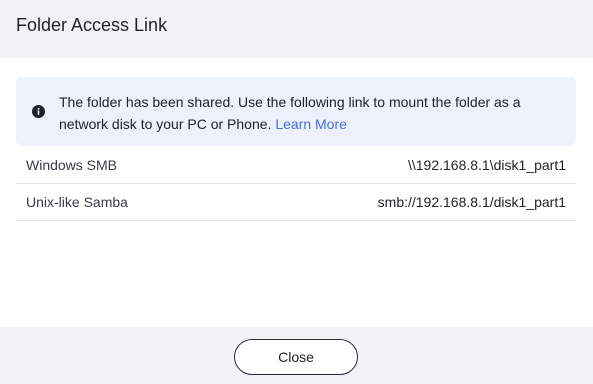 This screenshot has width=593, height=384. What do you see at coordinates (77, 202) in the screenshot?
I see `link-label: Unix-like Samba` at bounding box center [77, 202].